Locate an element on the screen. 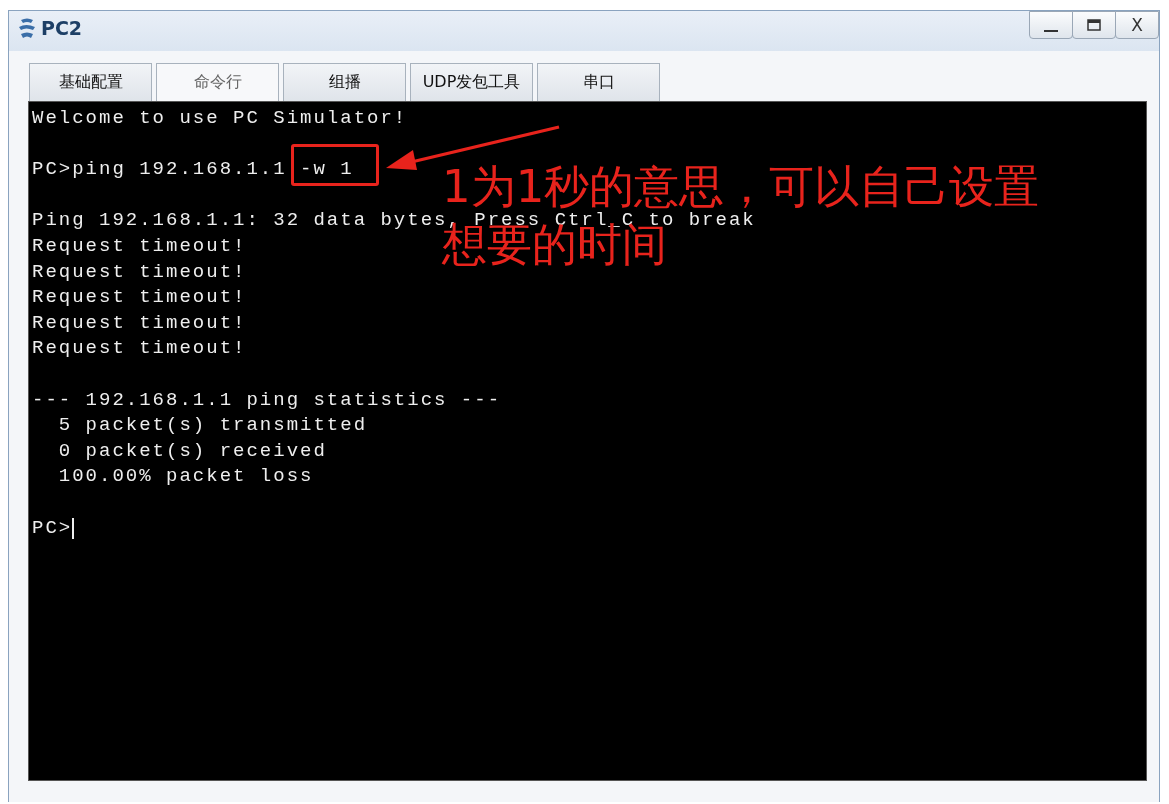 The height and width of the screenshot is (804, 1169). tab: 命令行 is located at coordinates (217, 82).